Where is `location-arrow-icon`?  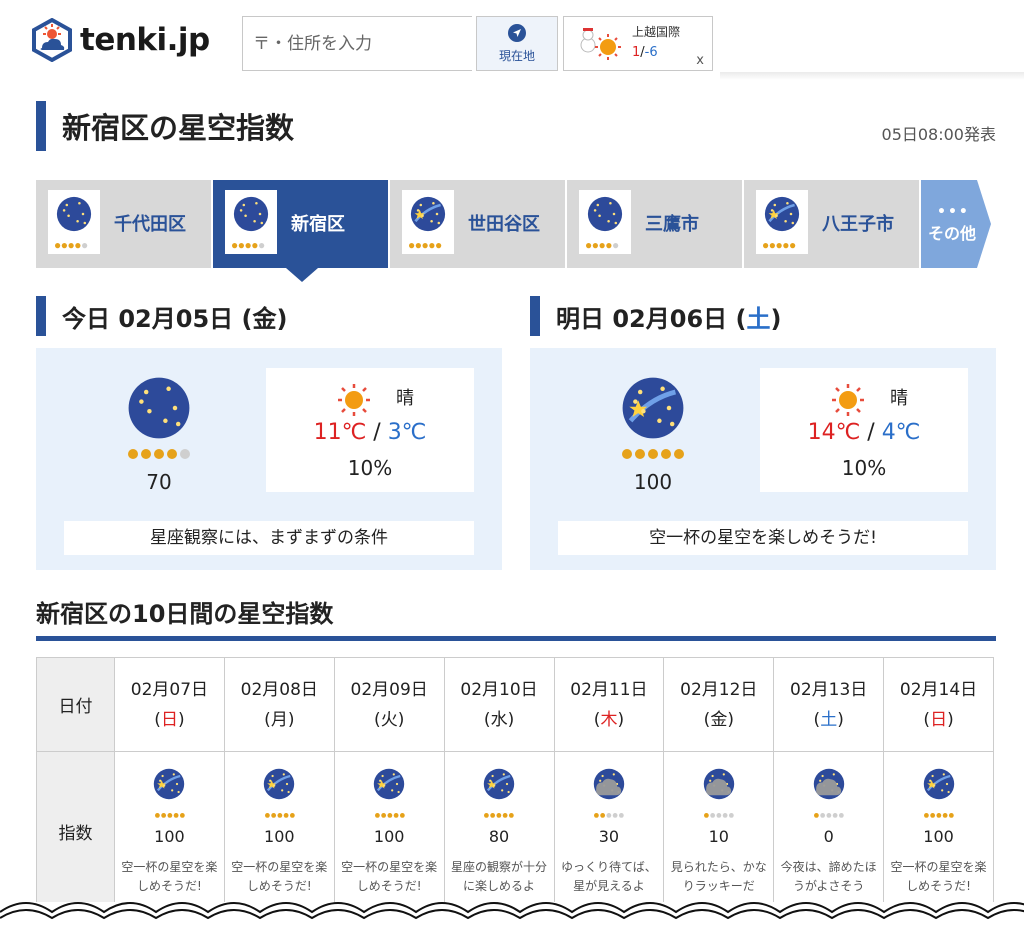
location-arrow-icon is located at coordinates (517, 33).